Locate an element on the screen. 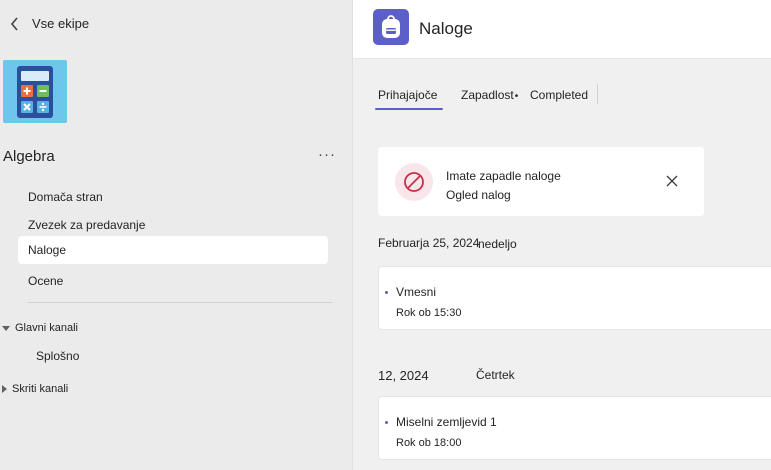  page-title: Naloge is located at coordinates (446, 28).